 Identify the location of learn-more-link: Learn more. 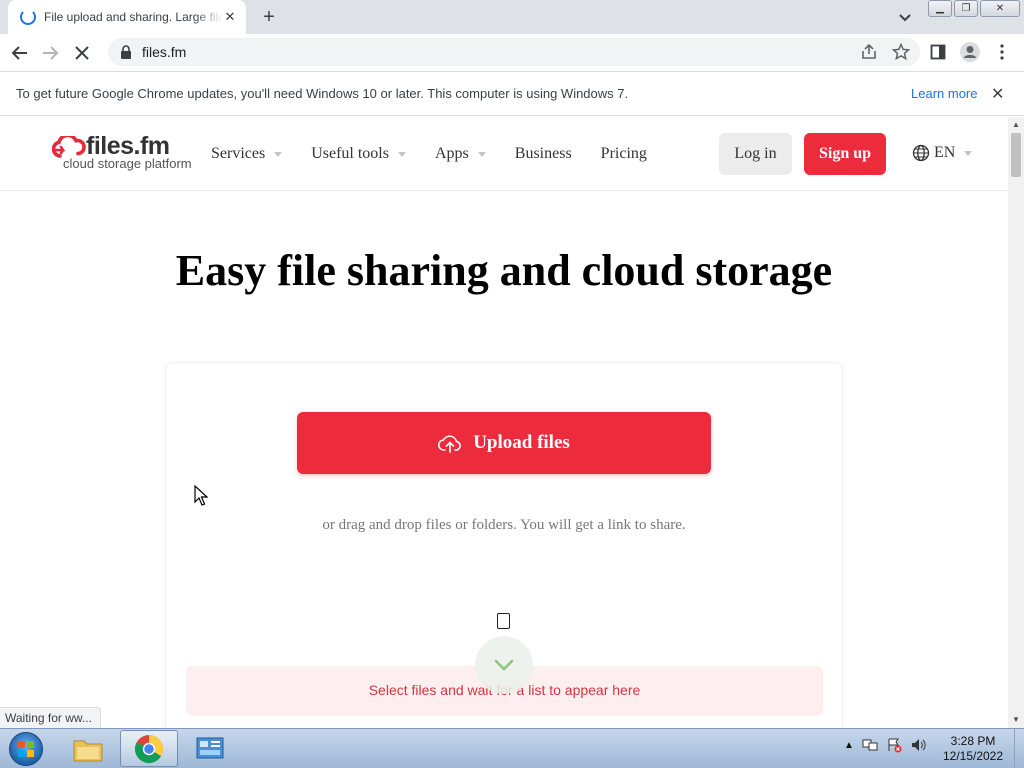
(944, 93).